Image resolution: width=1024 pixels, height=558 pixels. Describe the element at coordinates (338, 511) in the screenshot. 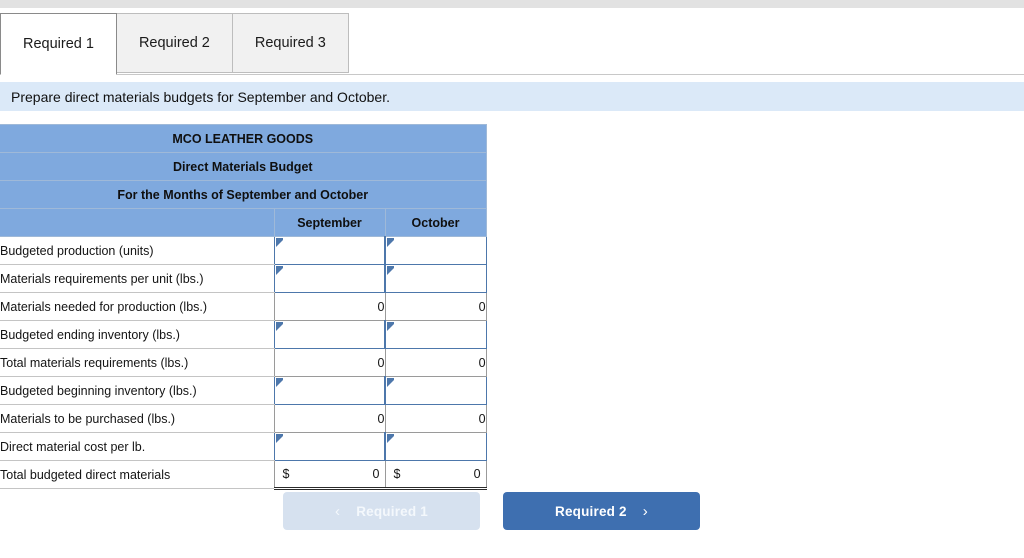

I see `chevron-left-icon: ‹` at that location.